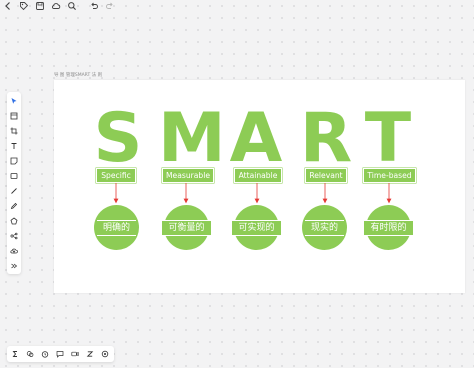 The image size is (474, 368). What do you see at coordinates (56, 6) in the screenshot?
I see `cloud-icon` at bounding box center [56, 6].